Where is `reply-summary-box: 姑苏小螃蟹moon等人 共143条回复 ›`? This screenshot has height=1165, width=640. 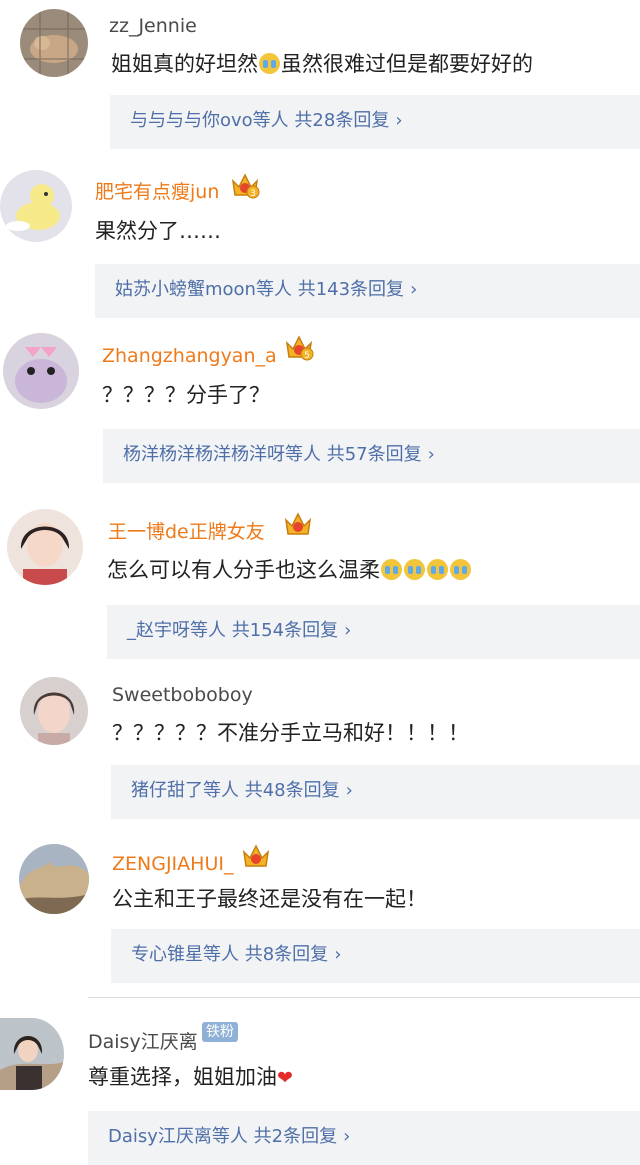
reply-summary-box: 姑苏小螃蟹moon等人 共143条回复 › is located at coordinates (367, 291).